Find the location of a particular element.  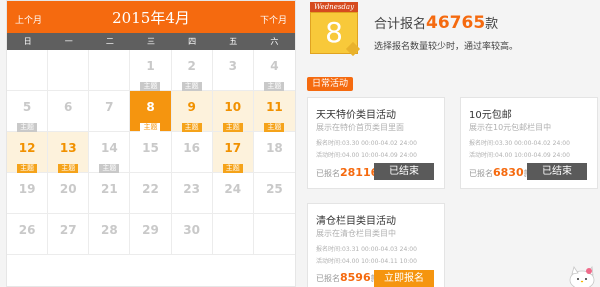

calendar-day: 30 is located at coordinates (192, 234).